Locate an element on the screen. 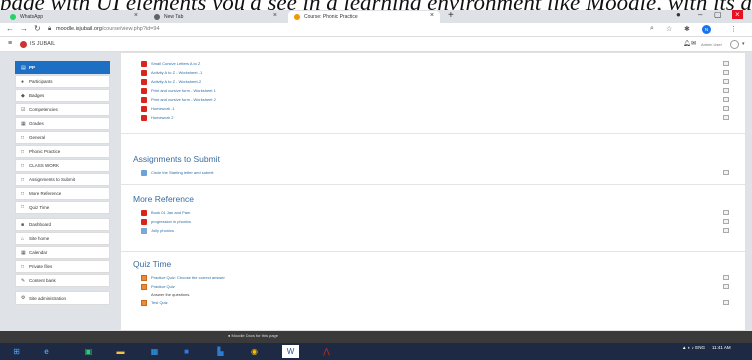 This screenshot has height=360, width=752. sidebar-item: ■ Dashboard is located at coordinates (62, 225).